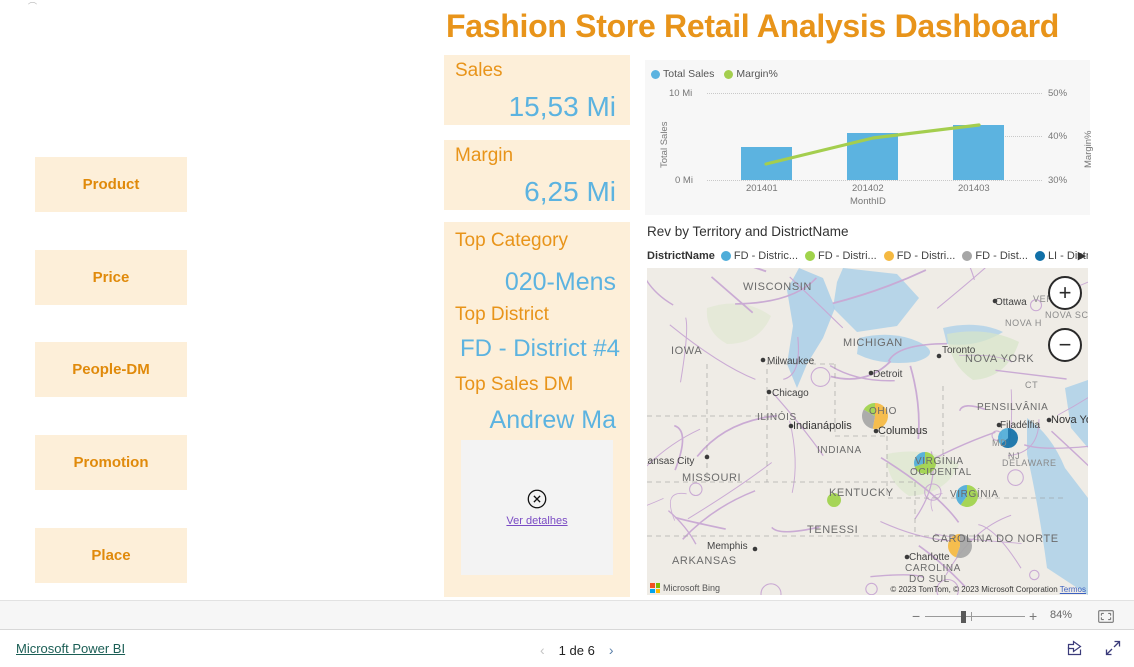 Image resolution: width=1134 pixels, height=667 pixels. I want to click on page-indicator: 1 de 6, so click(576, 650).